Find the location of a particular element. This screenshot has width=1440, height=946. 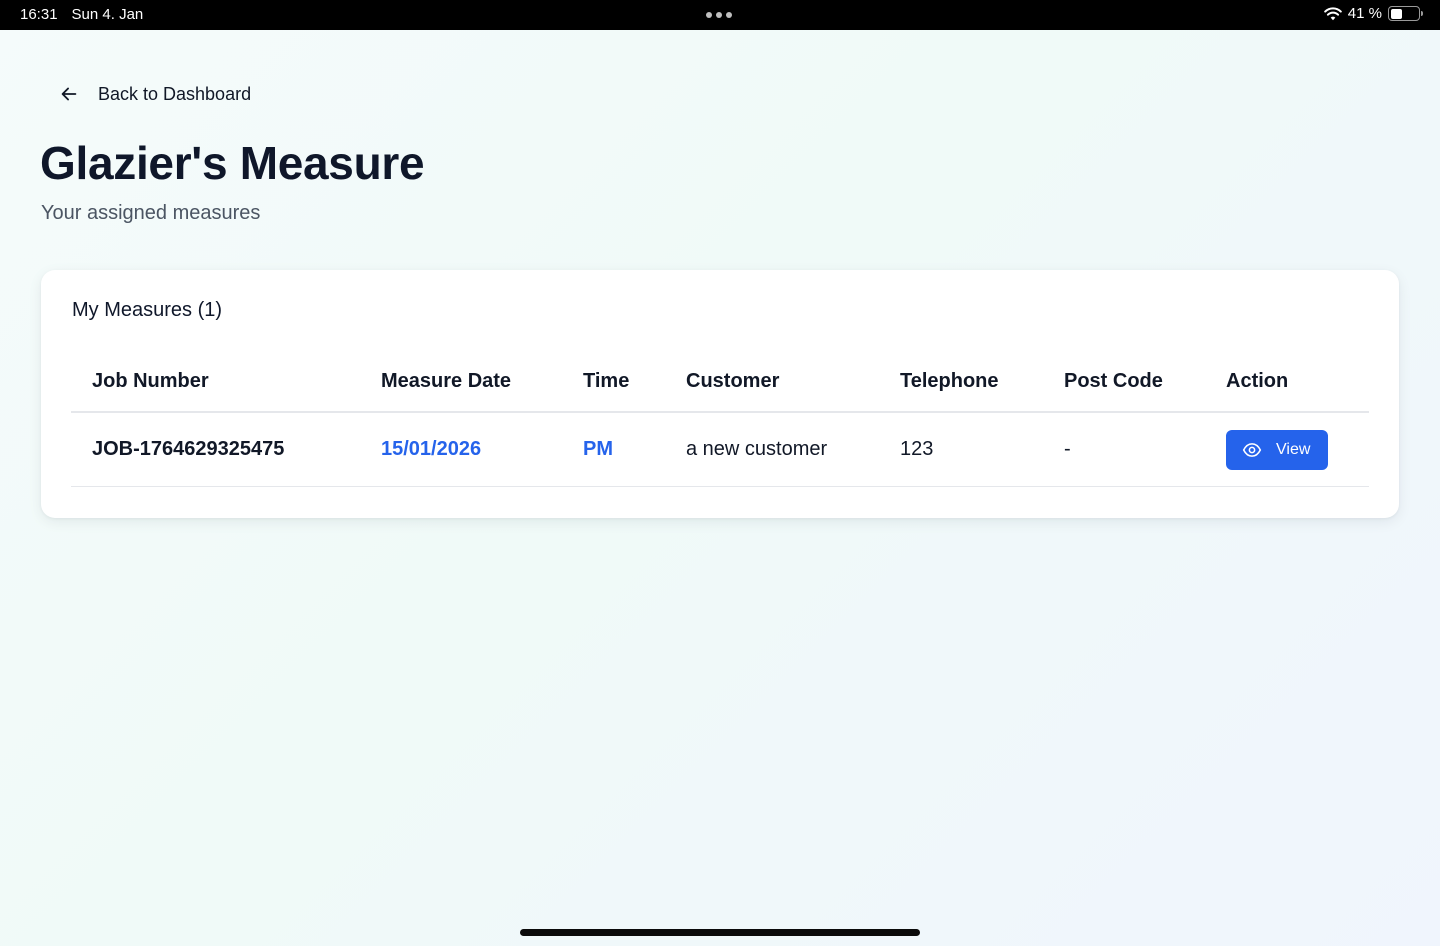

card-title: My Measures (1) is located at coordinates (147, 310).